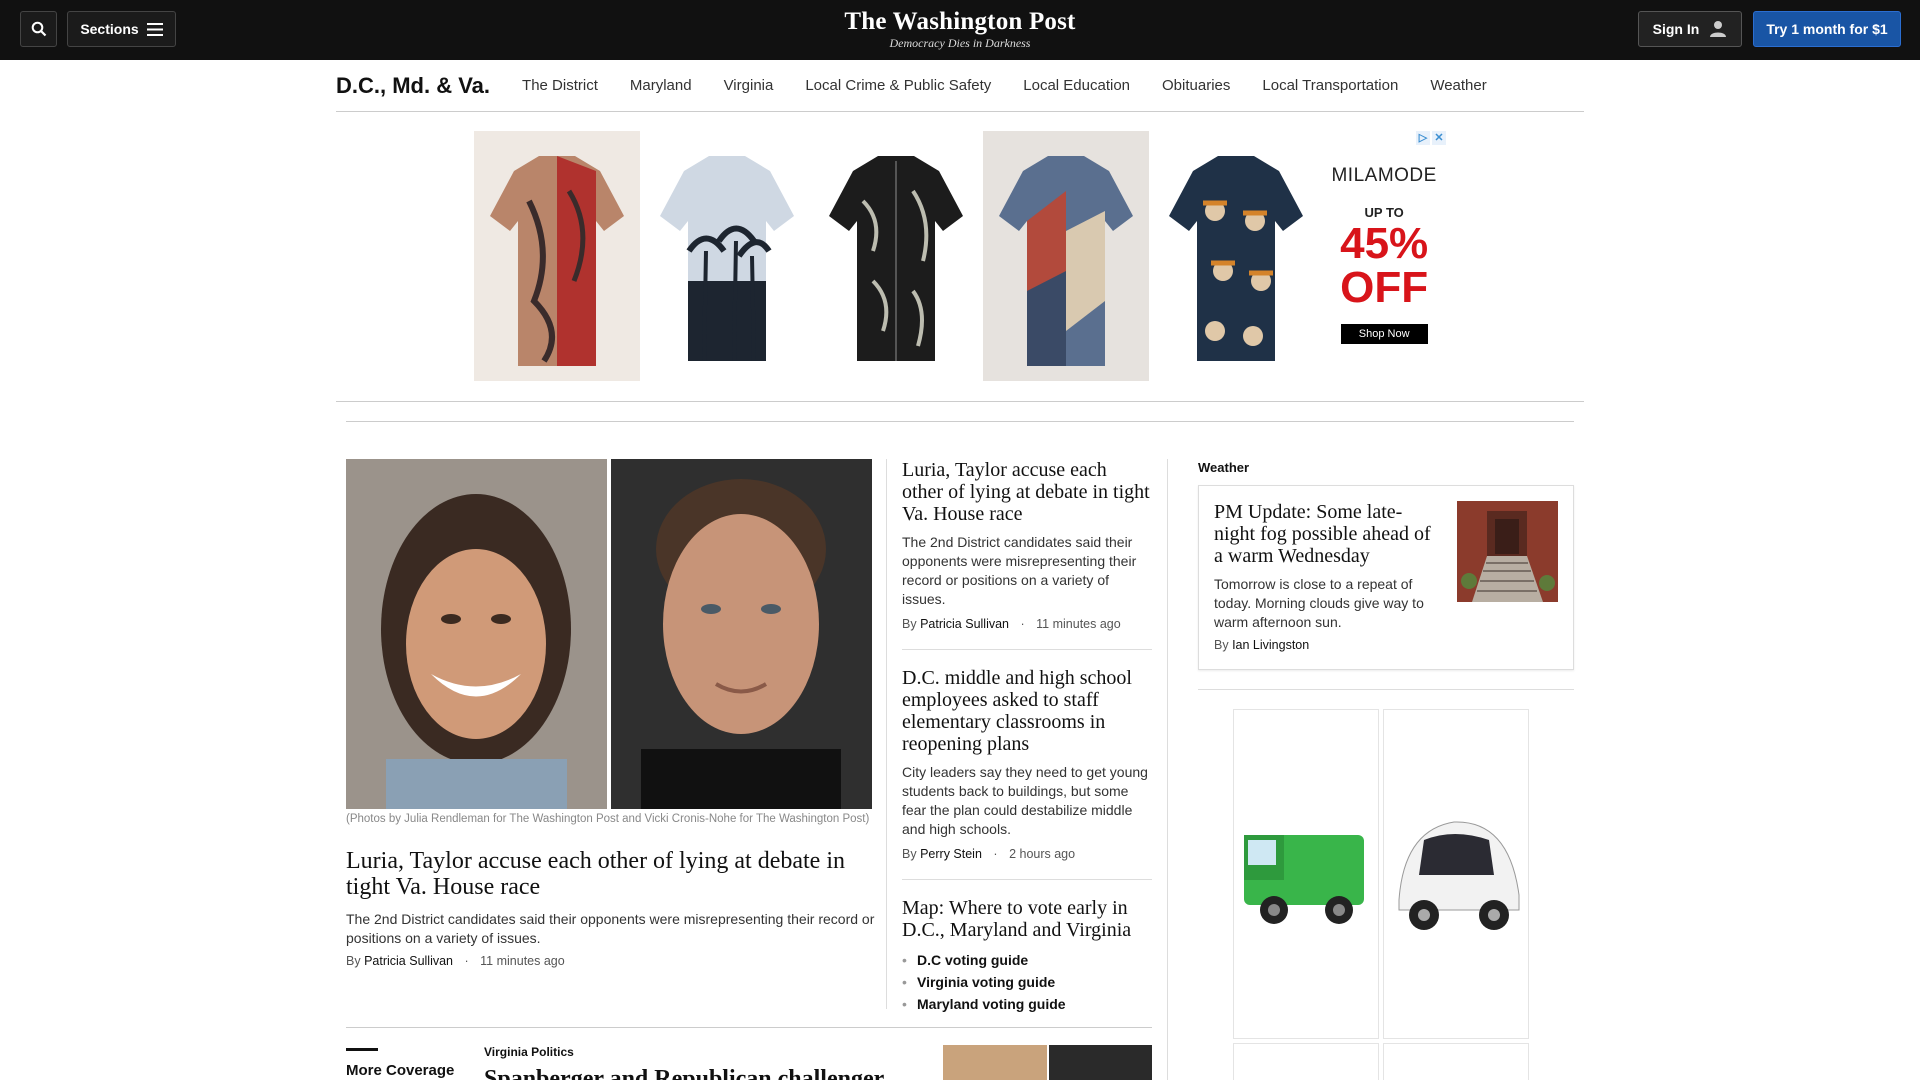  What do you see at coordinates (154, 29) in the screenshot?
I see `hamburger-icon` at bounding box center [154, 29].